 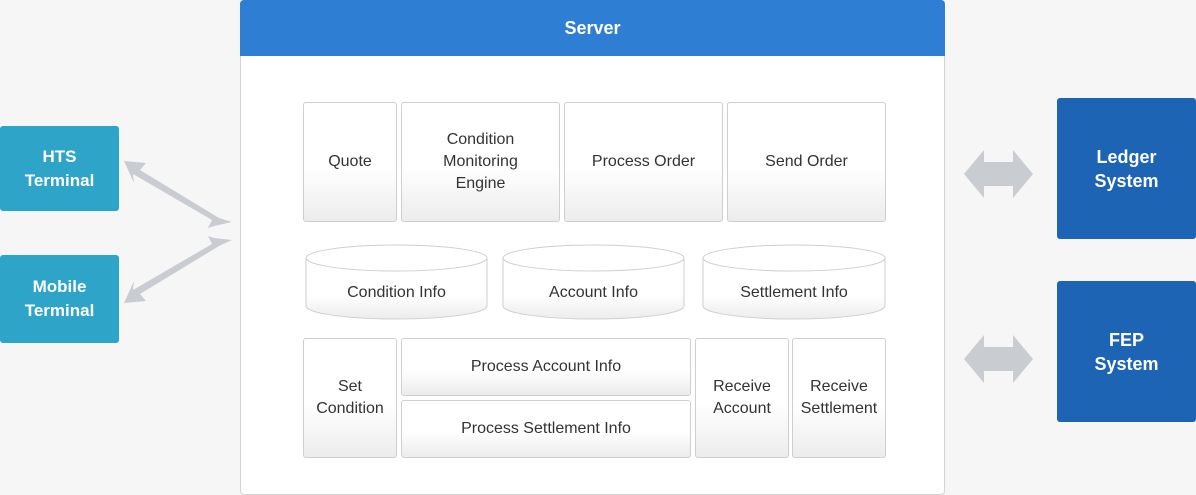 What do you see at coordinates (396, 282) in the screenshot?
I see `condition-info-db` at bounding box center [396, 282].